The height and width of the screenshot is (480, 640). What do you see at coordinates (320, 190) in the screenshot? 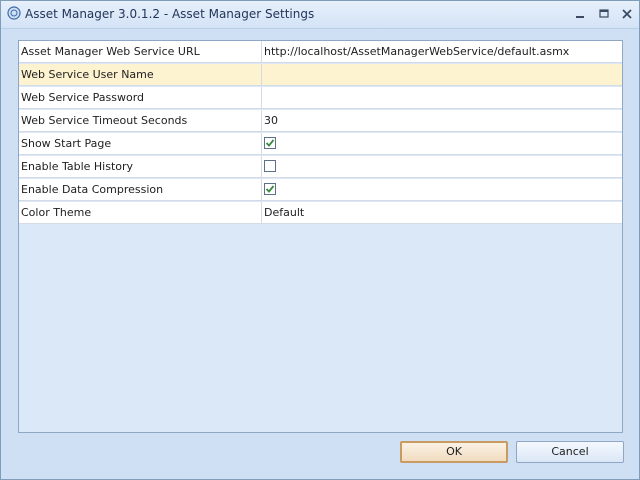
I see `settings-row-data-compression: Enable Data Compression` at bounding box center [320, 190].